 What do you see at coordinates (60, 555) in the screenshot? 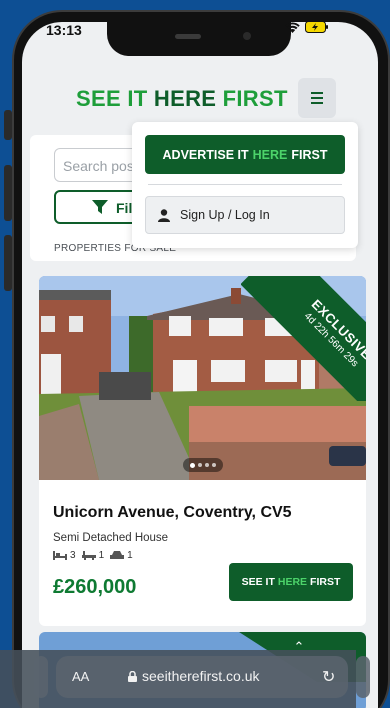
I see `bed-icon` at bounding box center [60, 555].